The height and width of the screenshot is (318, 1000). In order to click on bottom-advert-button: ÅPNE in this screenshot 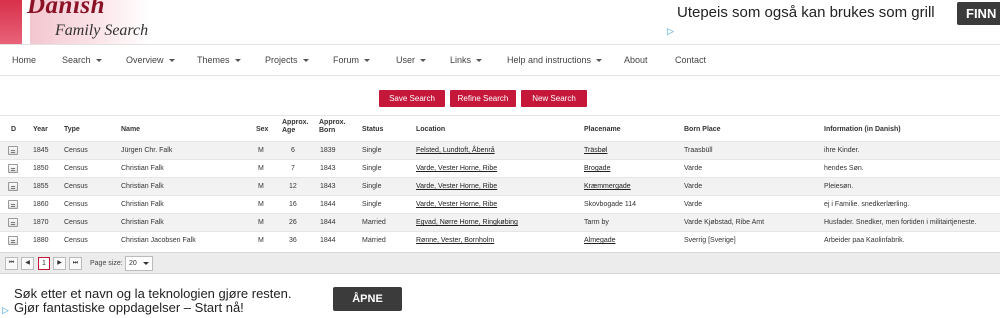, I will do `click(367, 299)`.